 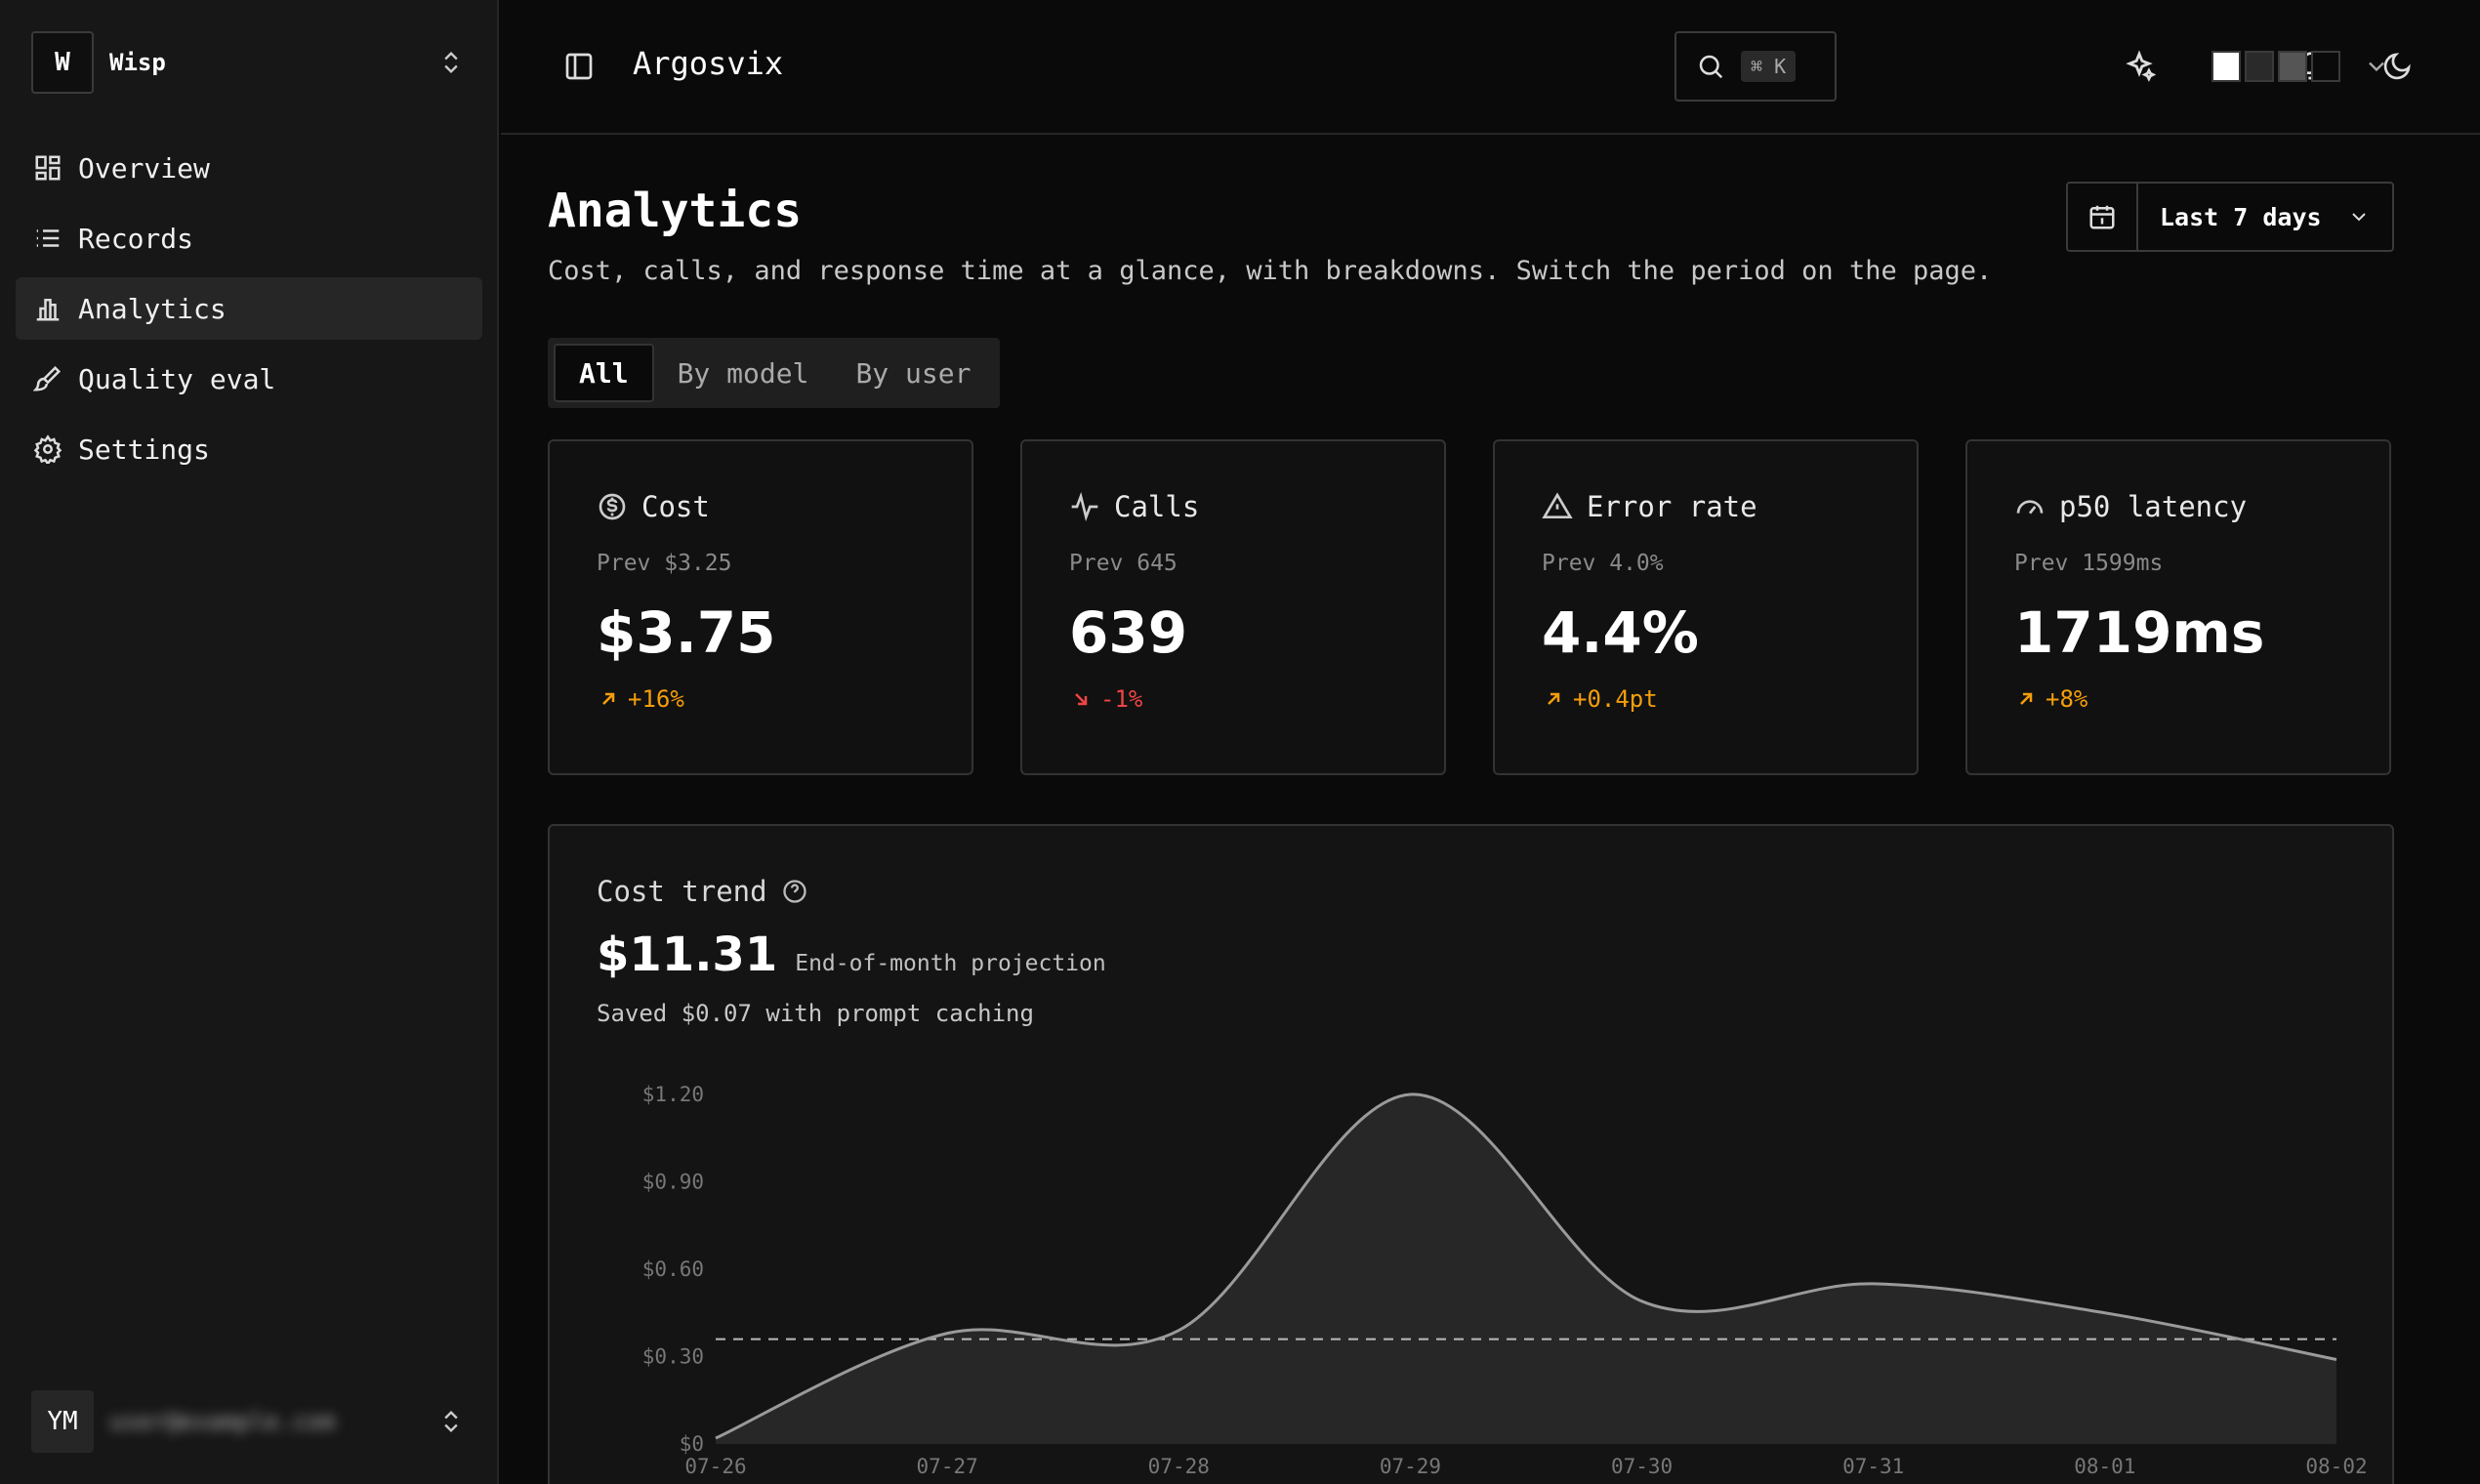 What do you see at coordinates (1557, 505) in the screenshot?
I see `warning-icon` at bounding box center [1557, 505].